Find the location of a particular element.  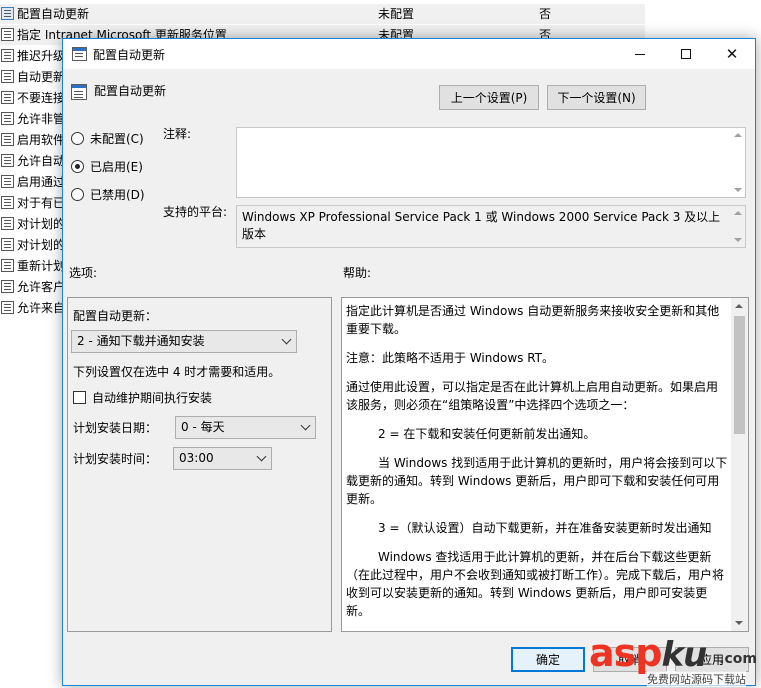

policy-config-icon is located at coordinates (7, 13).